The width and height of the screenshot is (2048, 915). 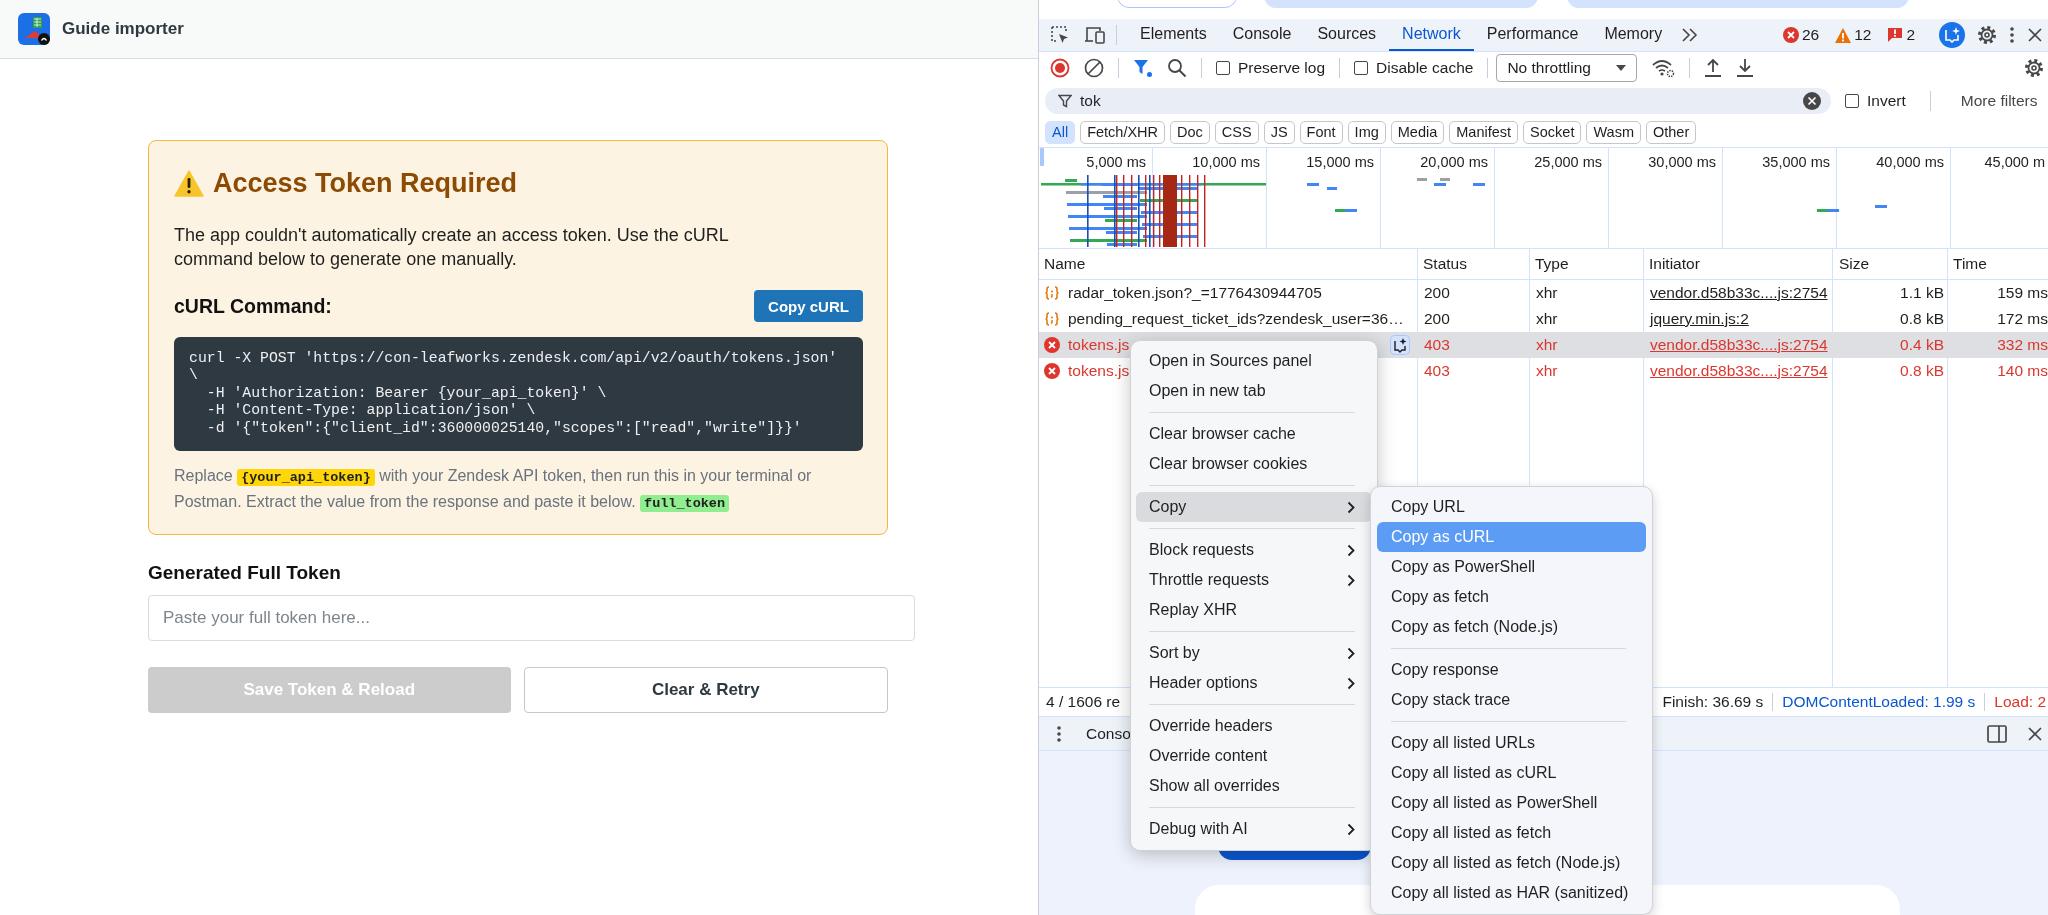 What do you see at coordinates (1886, 100) in the screenshot?
I see `checkbox-label: Invert` at bounding box center [1886, 100].